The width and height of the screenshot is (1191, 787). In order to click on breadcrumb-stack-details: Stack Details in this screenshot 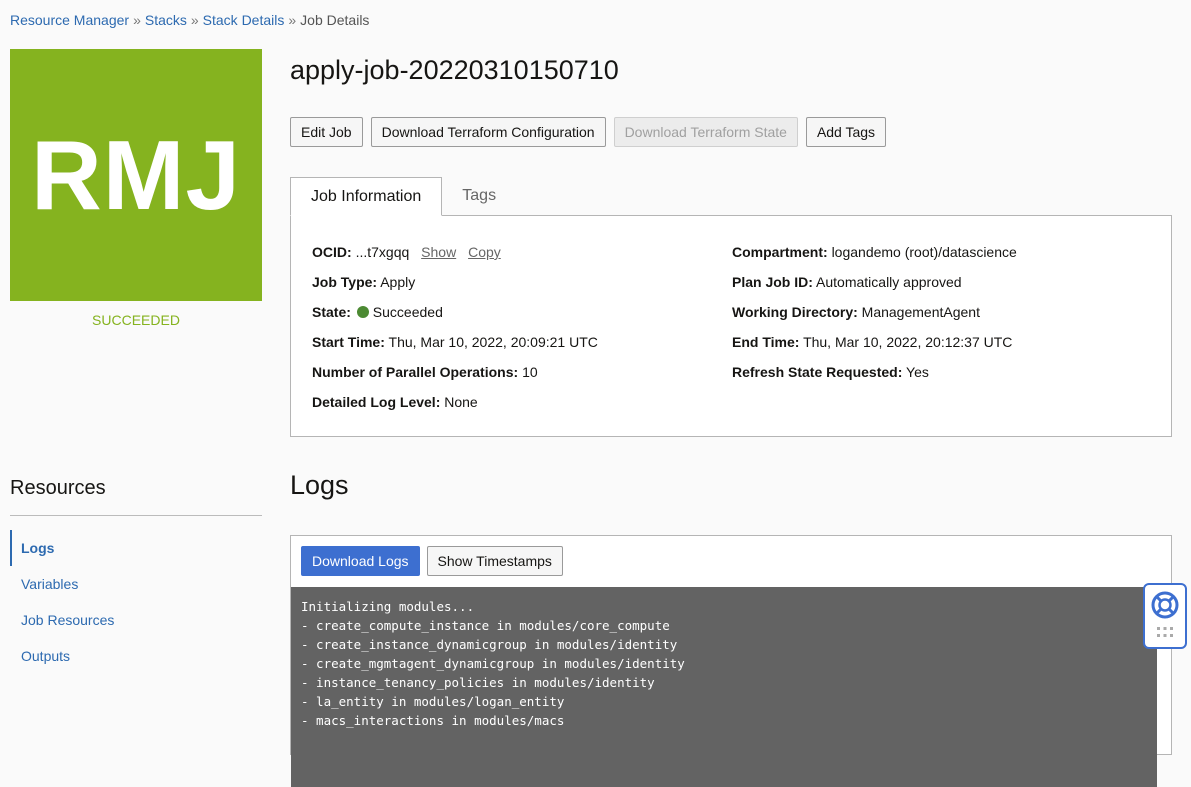, I will do `click(244, 20)`.